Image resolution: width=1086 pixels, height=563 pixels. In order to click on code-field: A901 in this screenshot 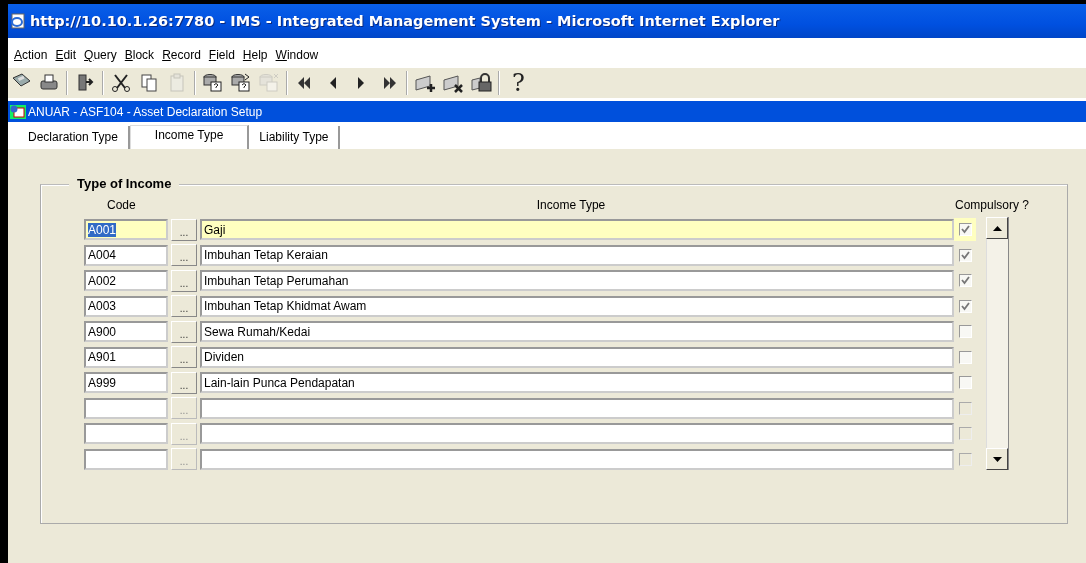, I will do `click(126, 357)`.